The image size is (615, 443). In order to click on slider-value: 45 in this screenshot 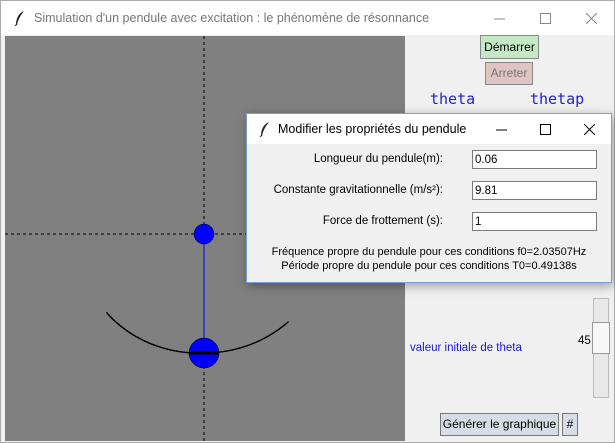, I will do `click(584, 341)`.